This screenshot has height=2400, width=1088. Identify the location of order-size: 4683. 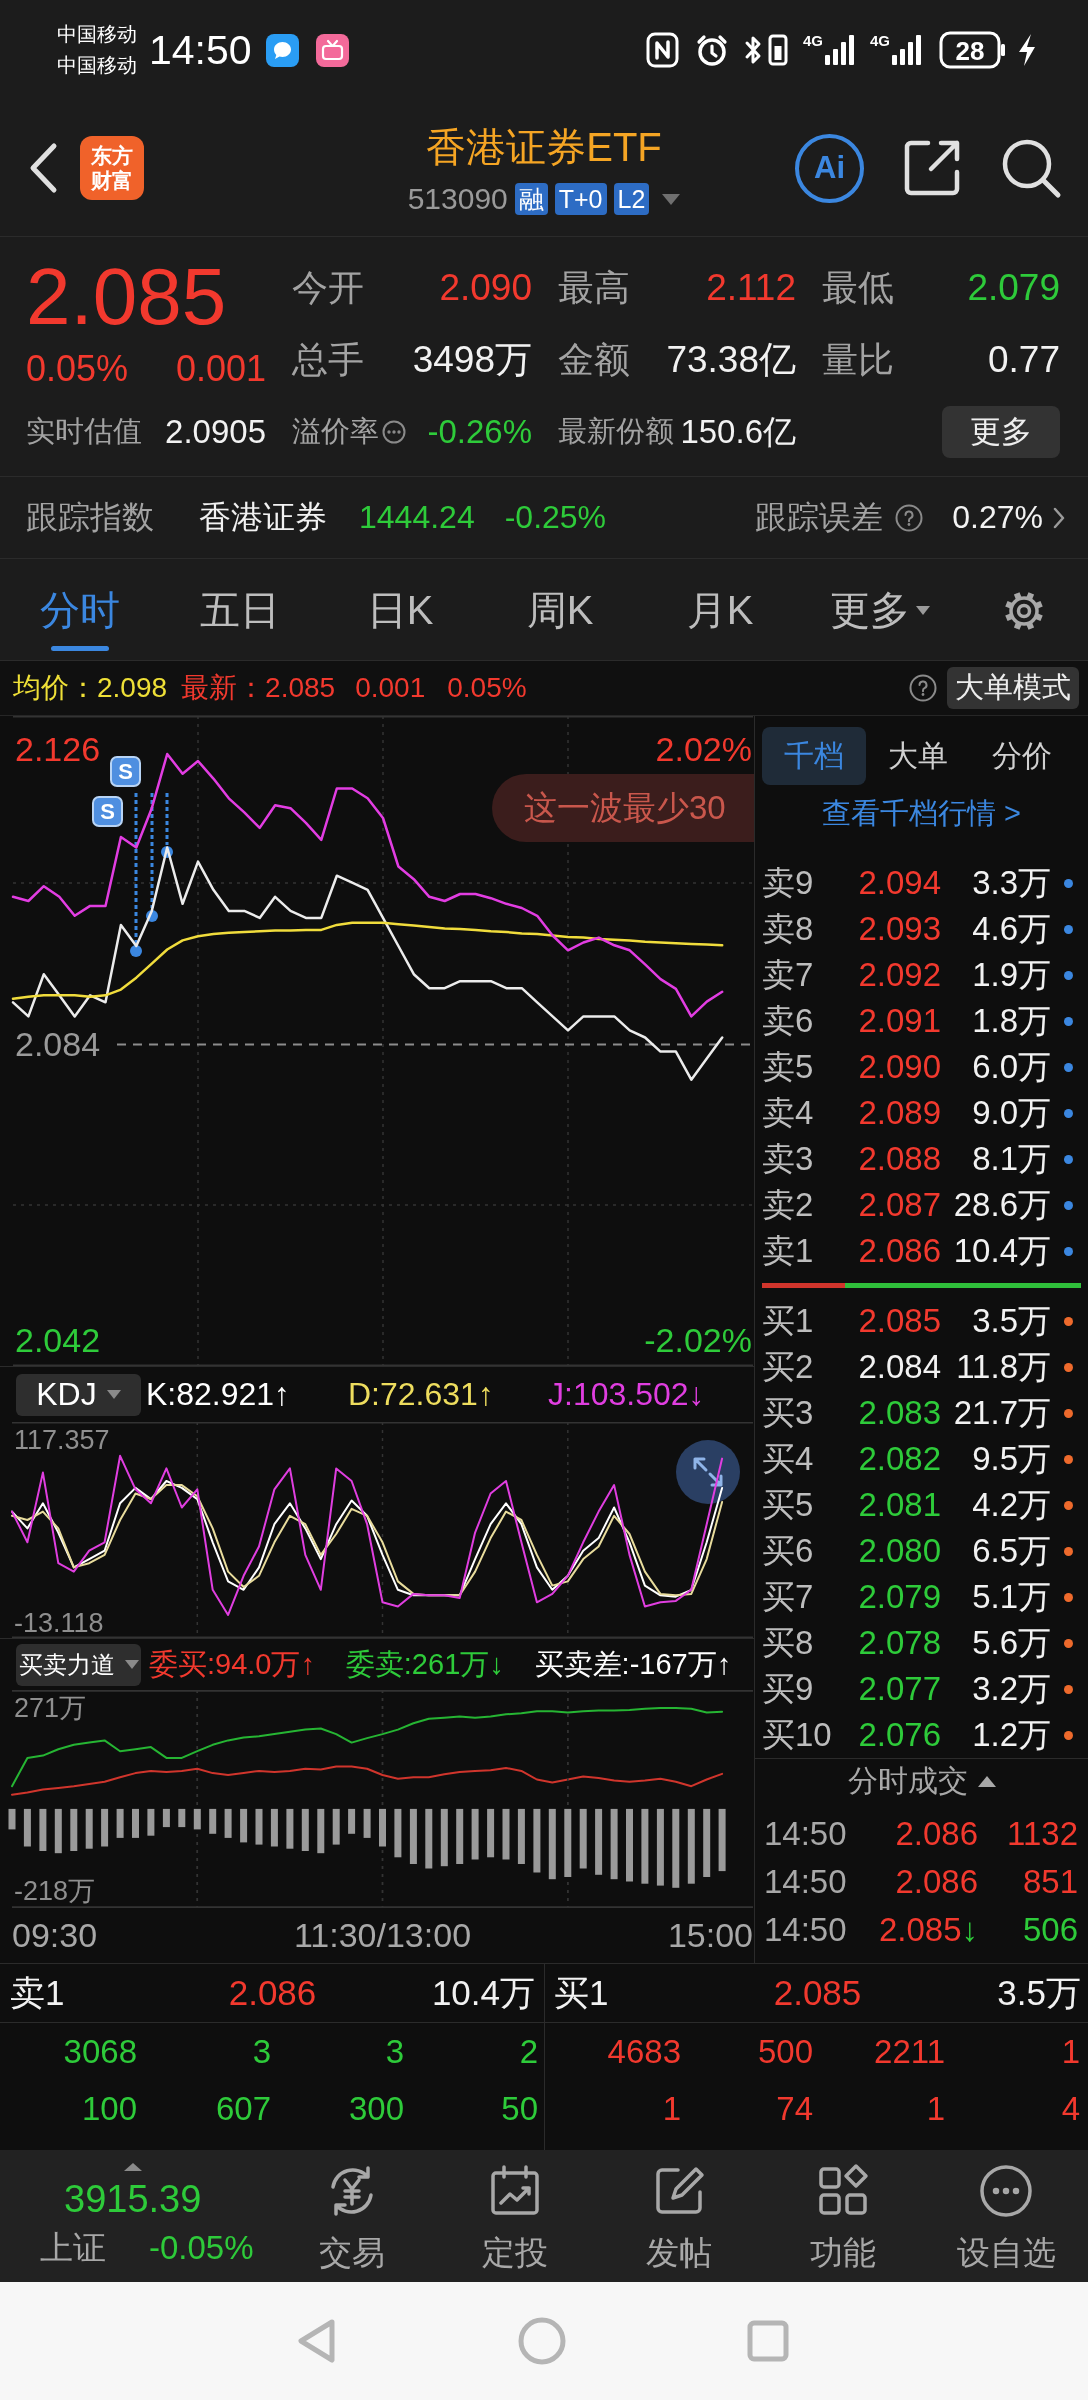
(643, 2051).